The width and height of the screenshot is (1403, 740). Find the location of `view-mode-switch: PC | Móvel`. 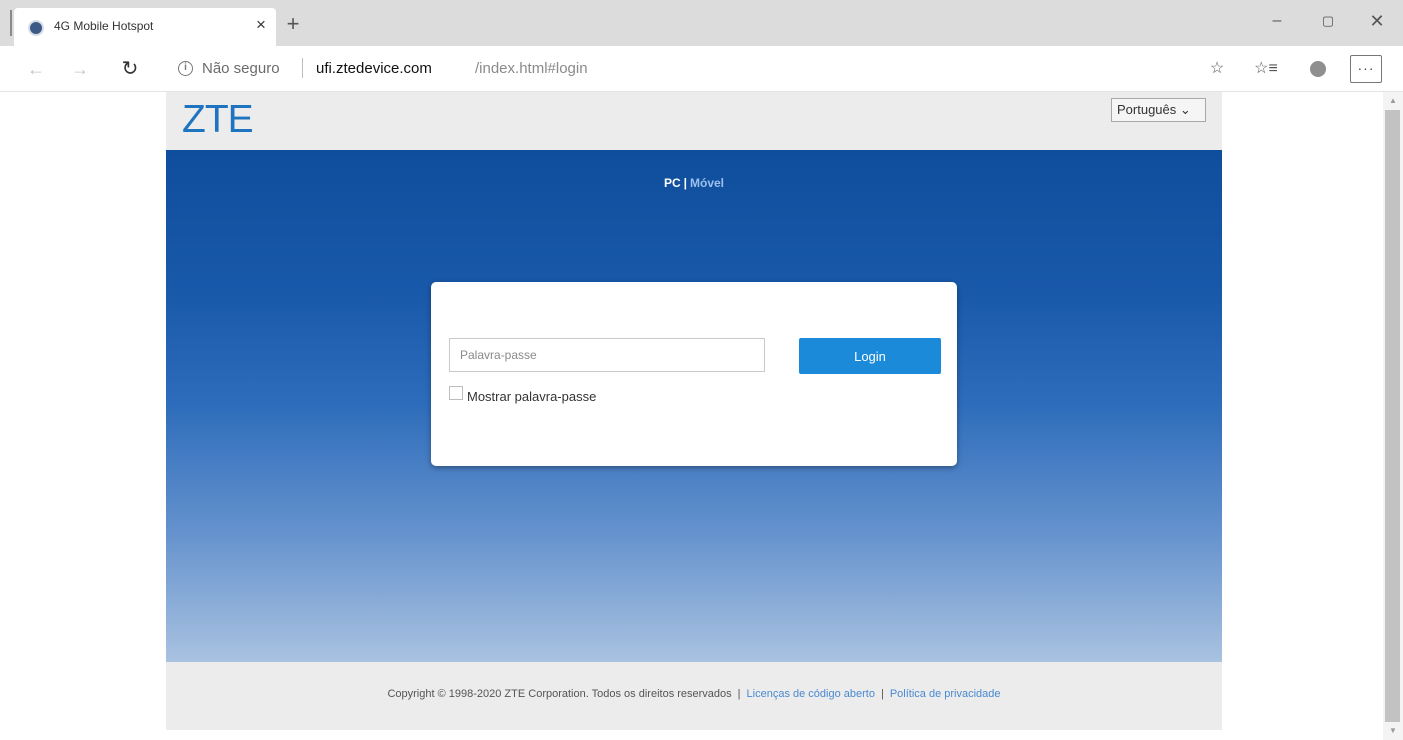

view-mode-switch: PC | Móvel is located at coordinates (694, 183).